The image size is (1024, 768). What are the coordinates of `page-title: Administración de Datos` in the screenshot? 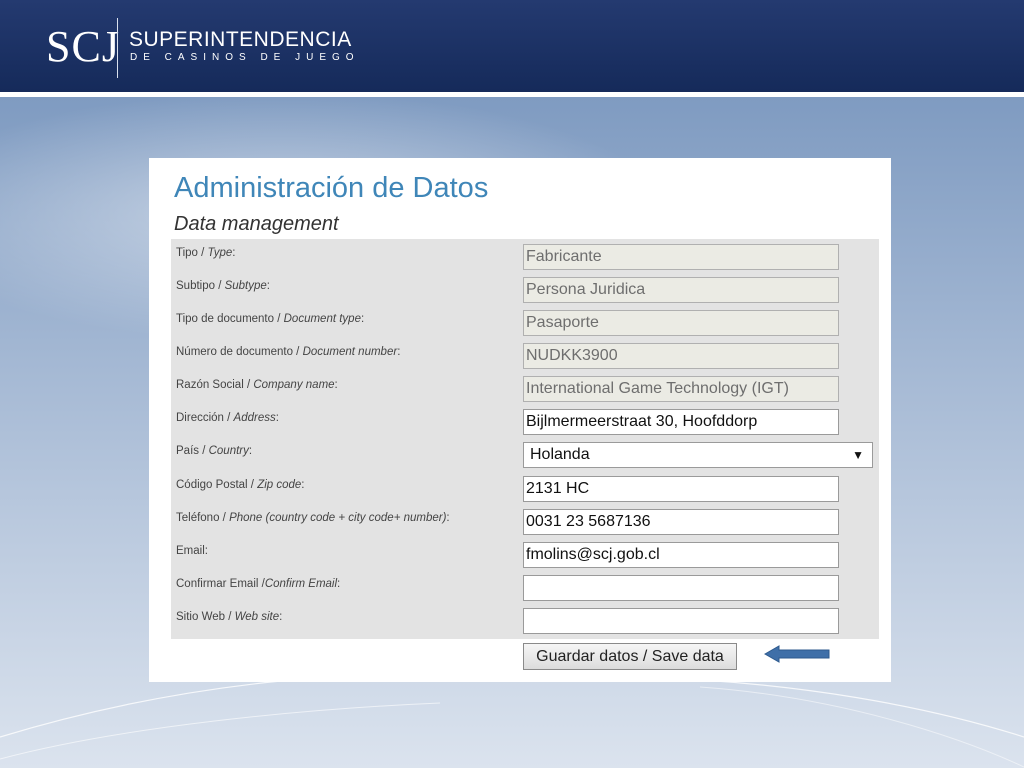 It's located at (331, 188).